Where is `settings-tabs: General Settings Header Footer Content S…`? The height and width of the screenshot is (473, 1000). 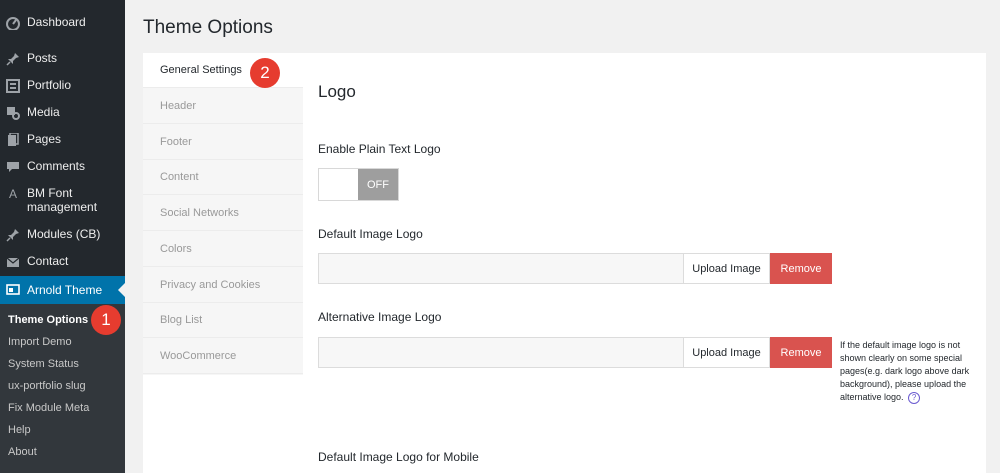 settings-tabs: General Settings Header Footer Content S… is located at coordinates (223, 214).